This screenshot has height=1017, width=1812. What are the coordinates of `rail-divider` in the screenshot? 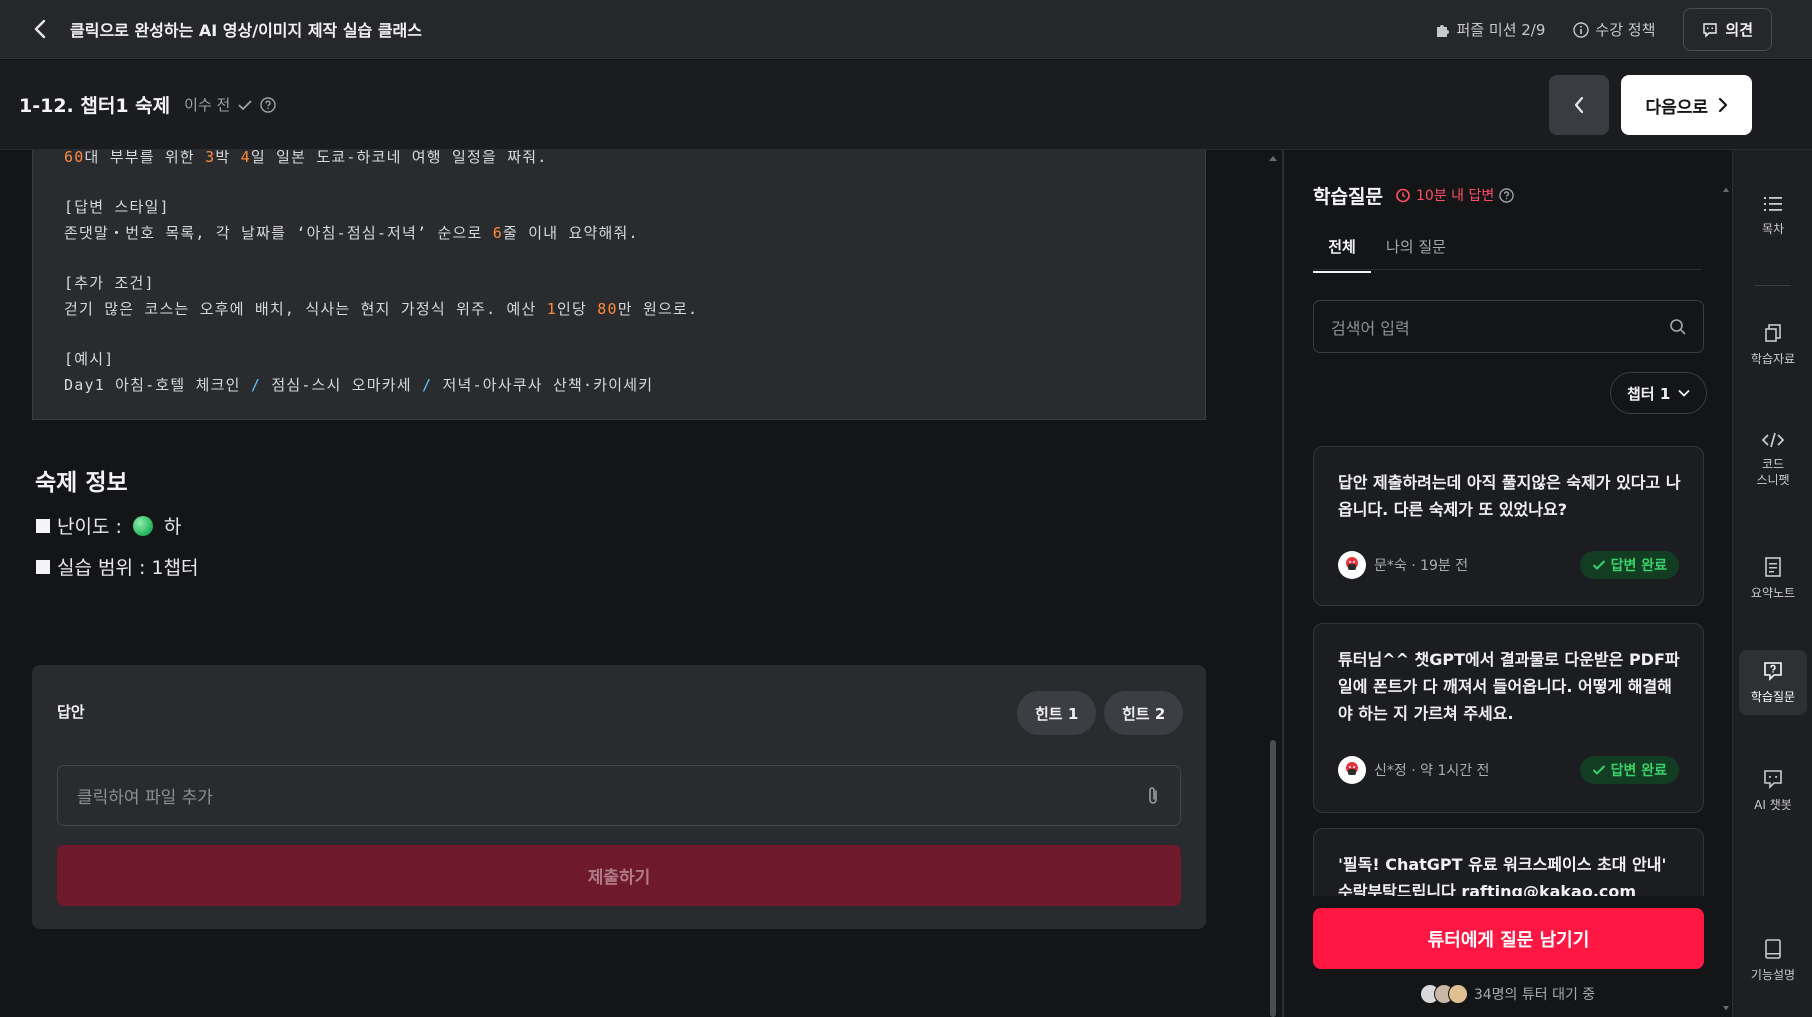 It's located at (1773, 285).